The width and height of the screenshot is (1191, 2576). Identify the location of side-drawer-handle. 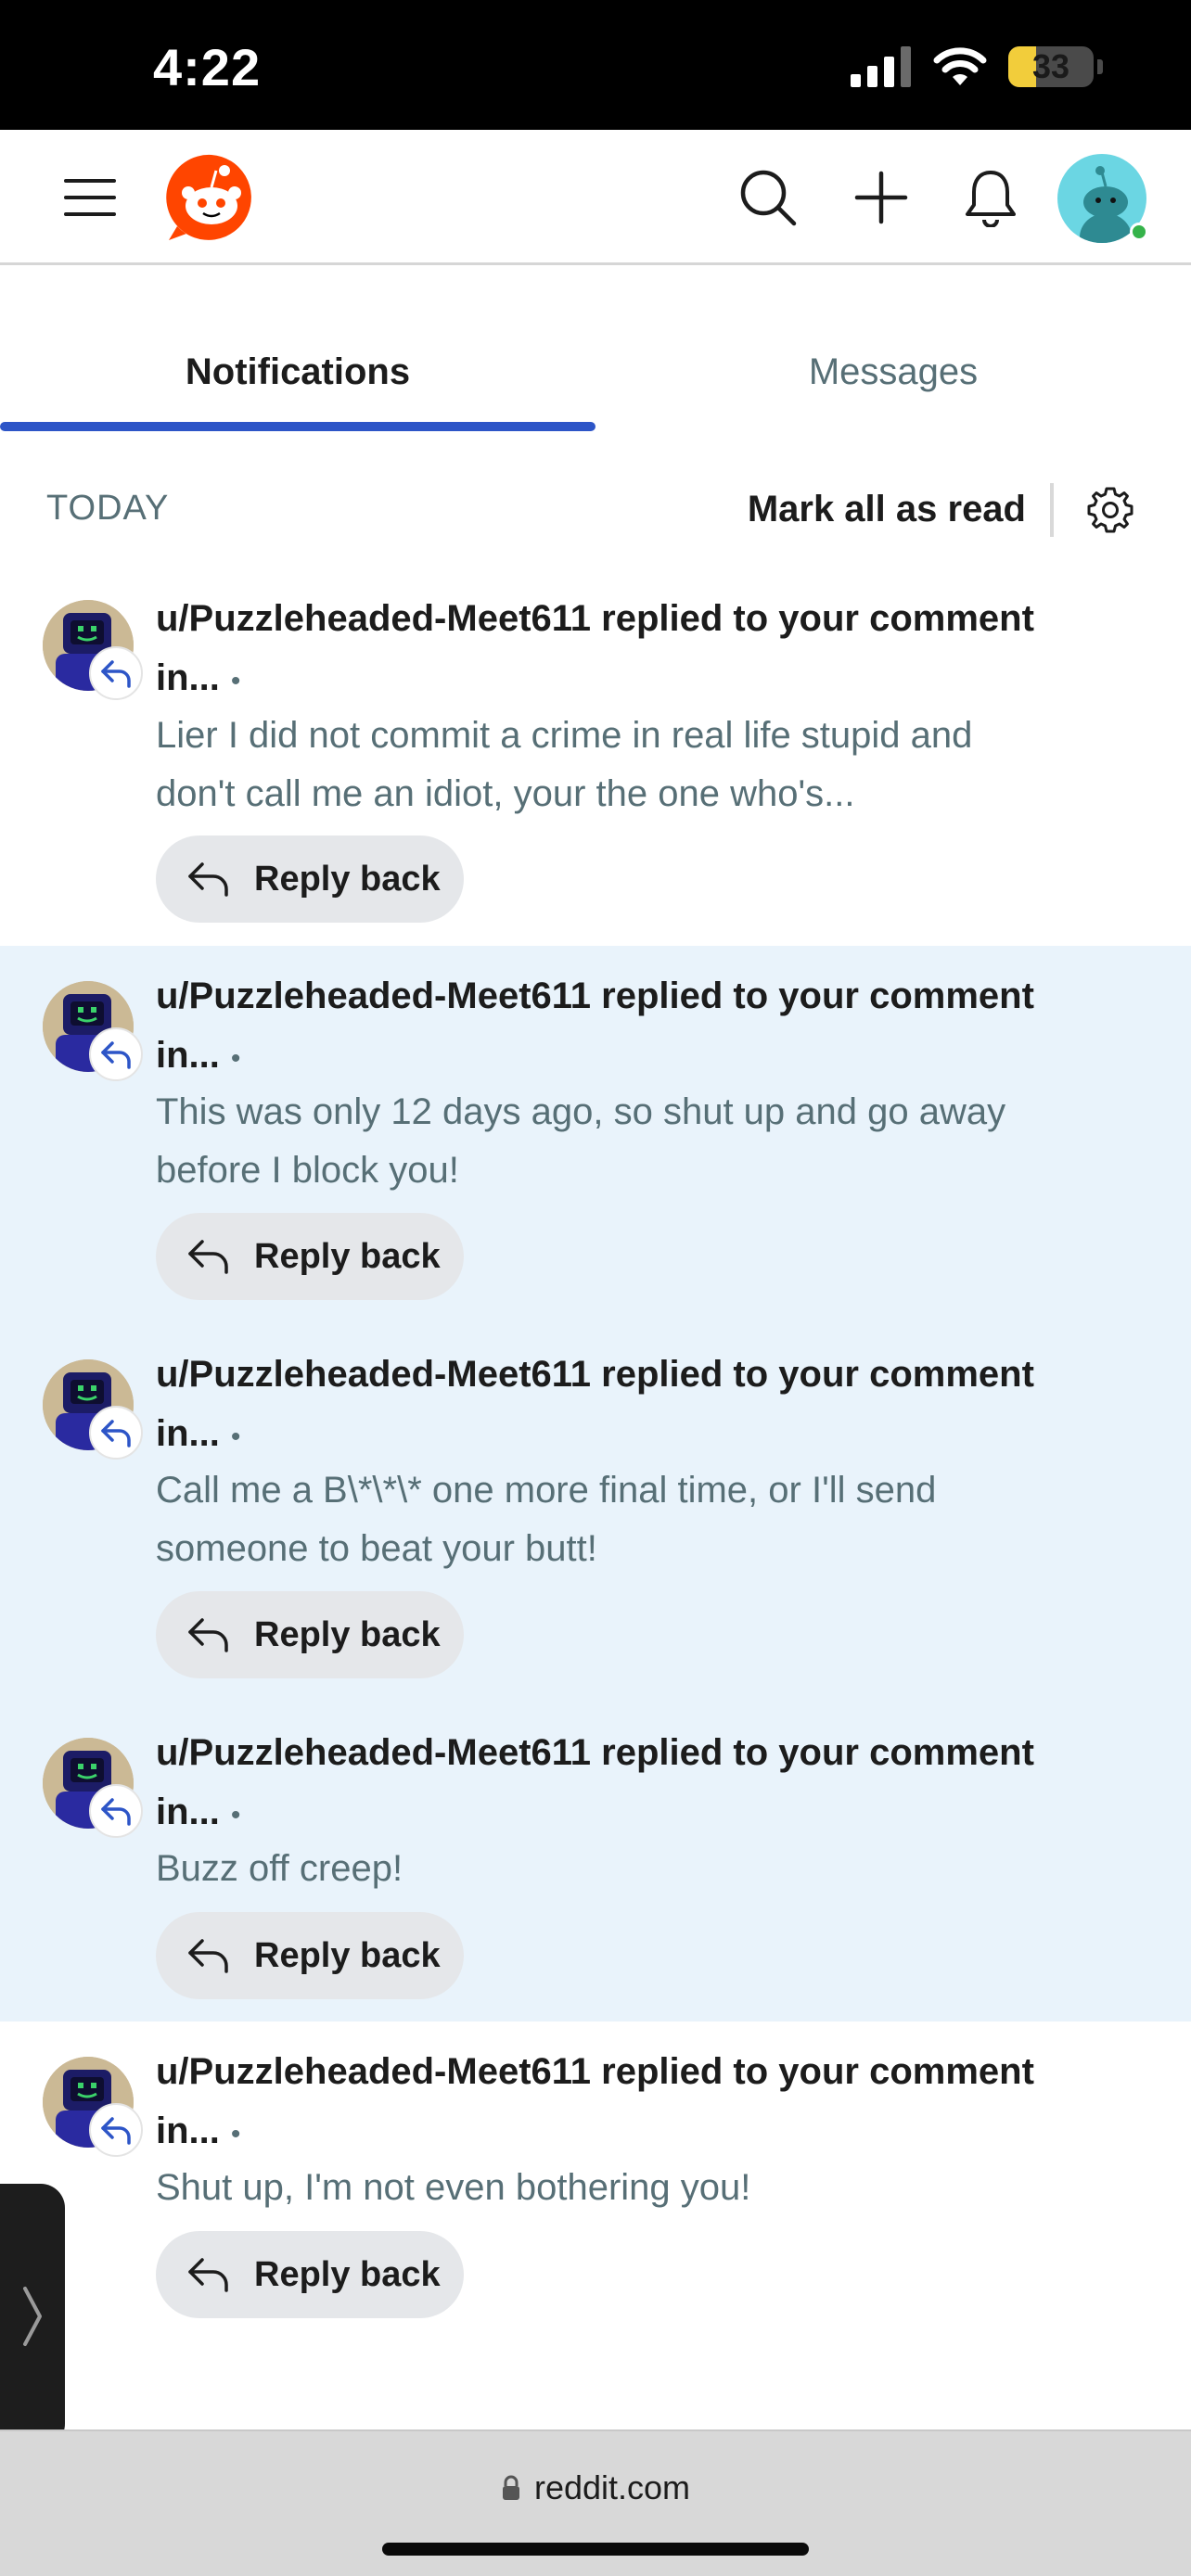
(32, 2316).